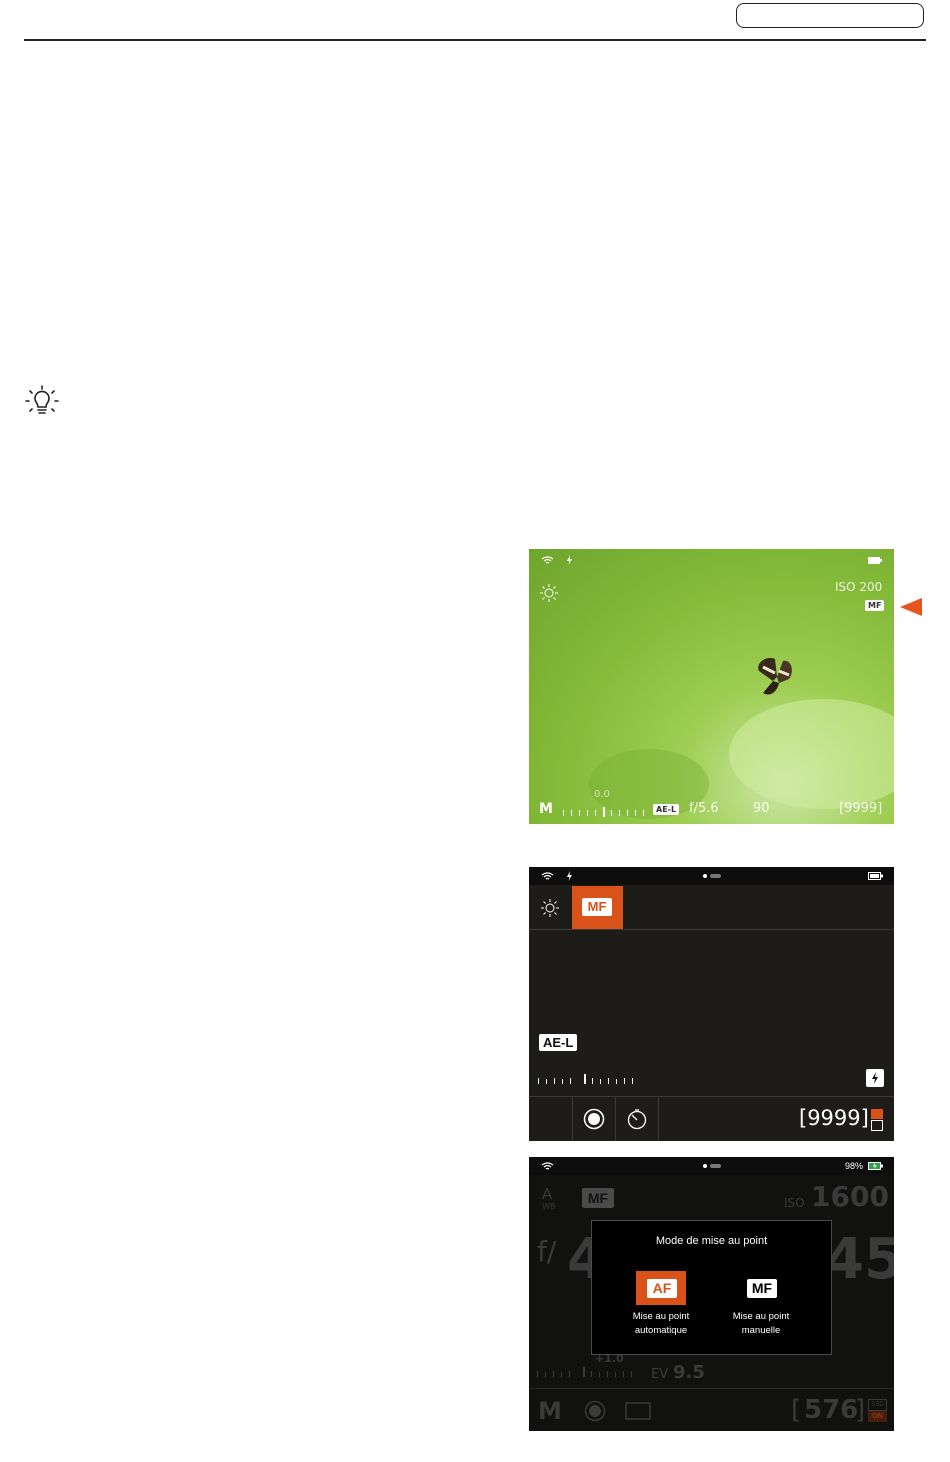  What do you see at coordinates (42, 399) in the screenshot?
I see `lightbulb-icon` at bounding box center [42, 399].